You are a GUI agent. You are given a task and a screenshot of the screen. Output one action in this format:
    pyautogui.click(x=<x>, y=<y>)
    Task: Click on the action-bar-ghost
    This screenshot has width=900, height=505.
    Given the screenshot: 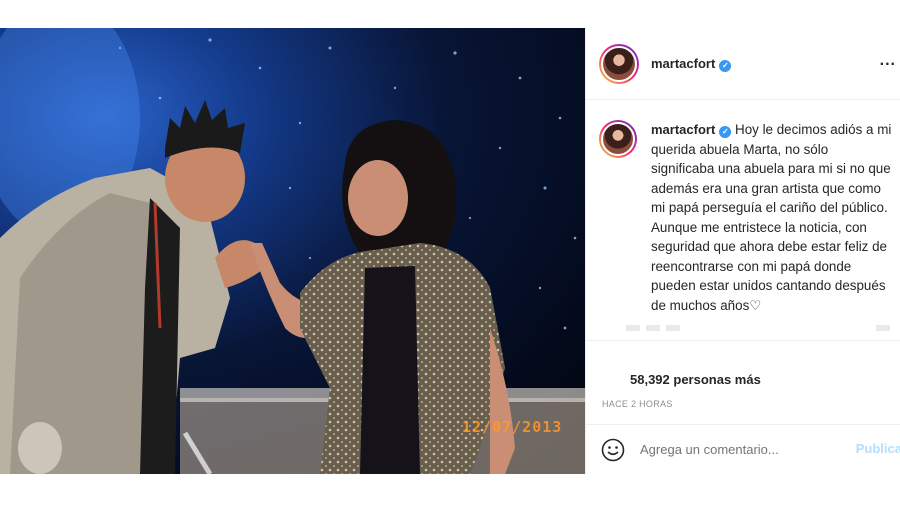 What is the action you would take?
    pyautogui.click(x=761, y=325)
    